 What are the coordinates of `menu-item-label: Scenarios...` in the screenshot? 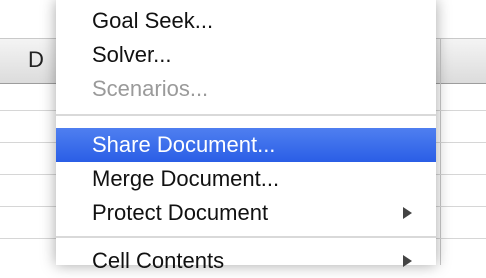 It's located at (150, 88).